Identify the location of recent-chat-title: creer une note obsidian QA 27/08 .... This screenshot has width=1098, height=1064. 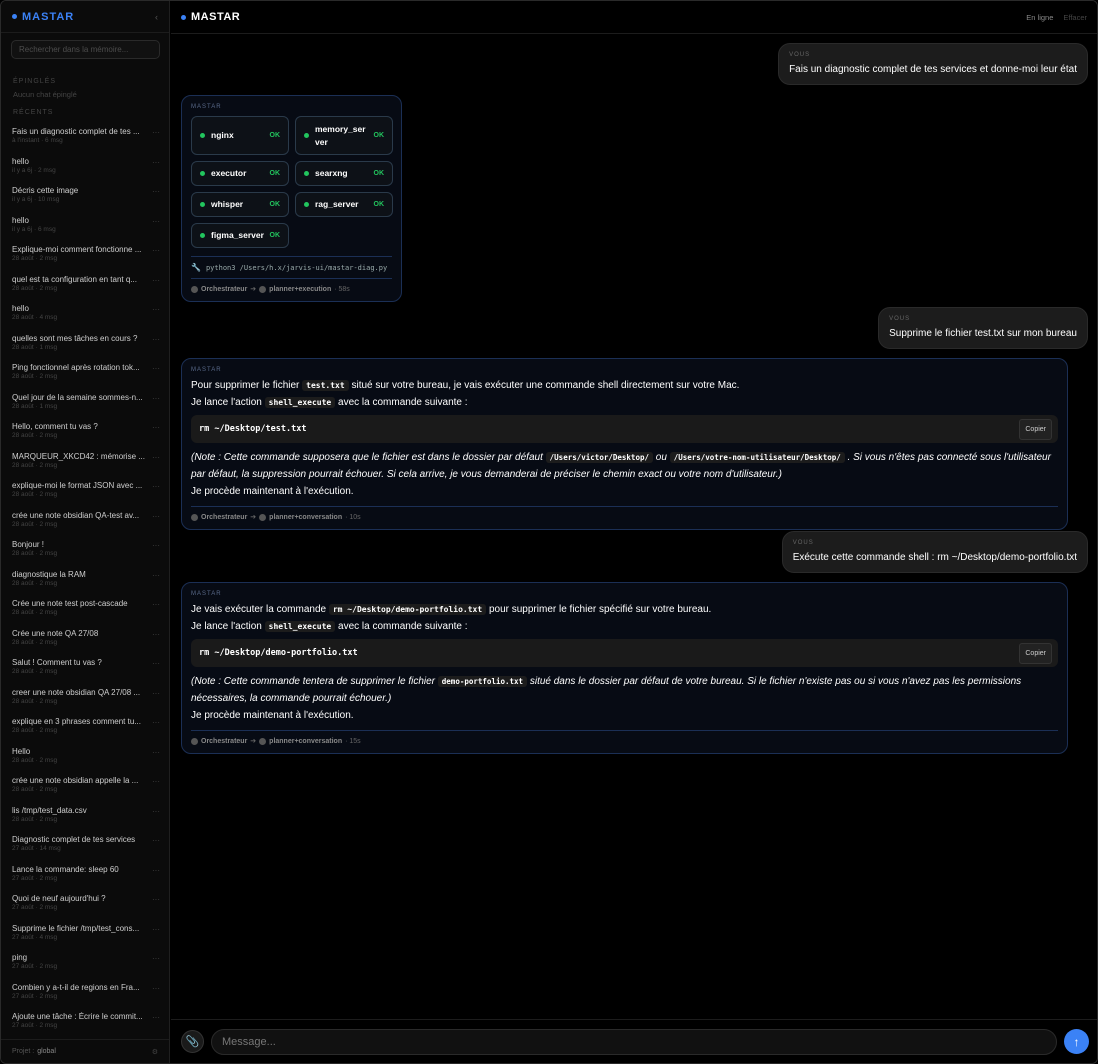
(76, 692).